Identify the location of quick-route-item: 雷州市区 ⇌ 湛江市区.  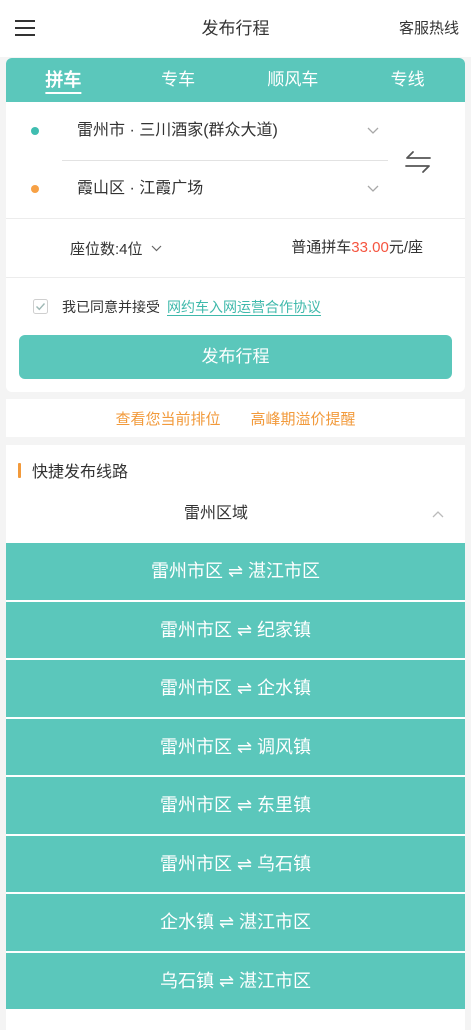
(235, 571).